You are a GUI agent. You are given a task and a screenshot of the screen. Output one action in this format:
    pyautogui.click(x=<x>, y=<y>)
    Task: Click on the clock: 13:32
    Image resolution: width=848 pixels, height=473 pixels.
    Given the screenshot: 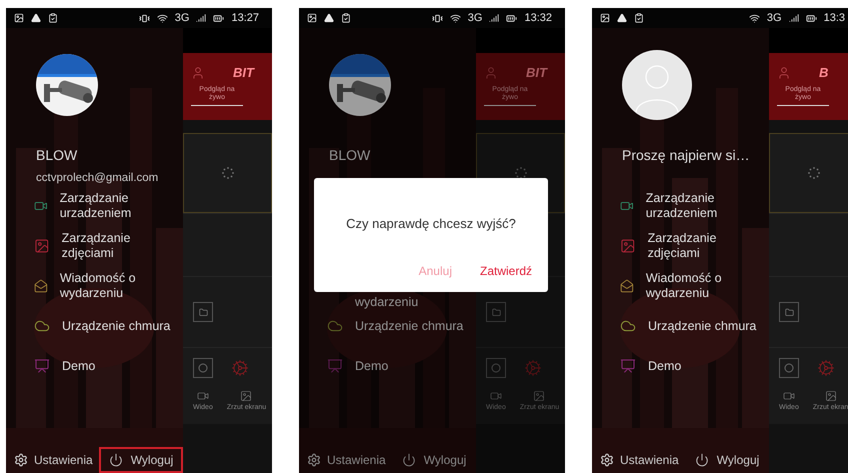 What is the action you would take?
    pyautogui.click(x=538, y=18)
    